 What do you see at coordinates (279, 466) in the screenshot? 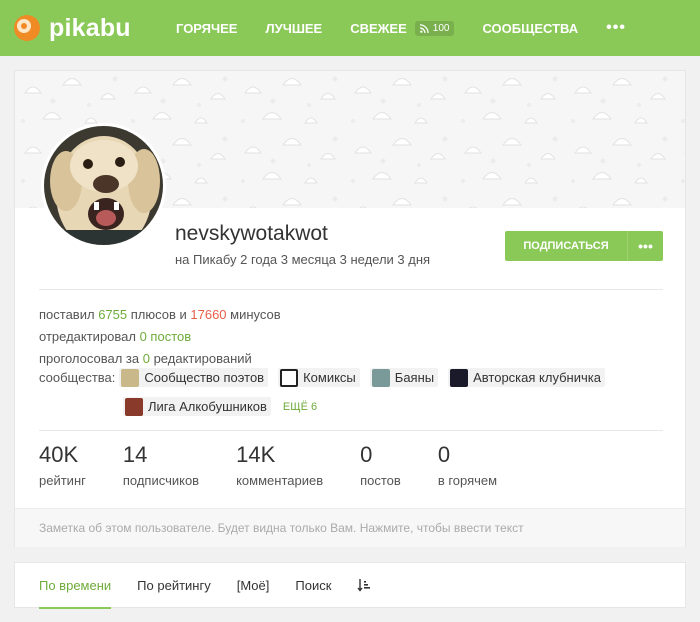
I see `stat-comments: 14K комментариев` at bounding box center [279, 466].